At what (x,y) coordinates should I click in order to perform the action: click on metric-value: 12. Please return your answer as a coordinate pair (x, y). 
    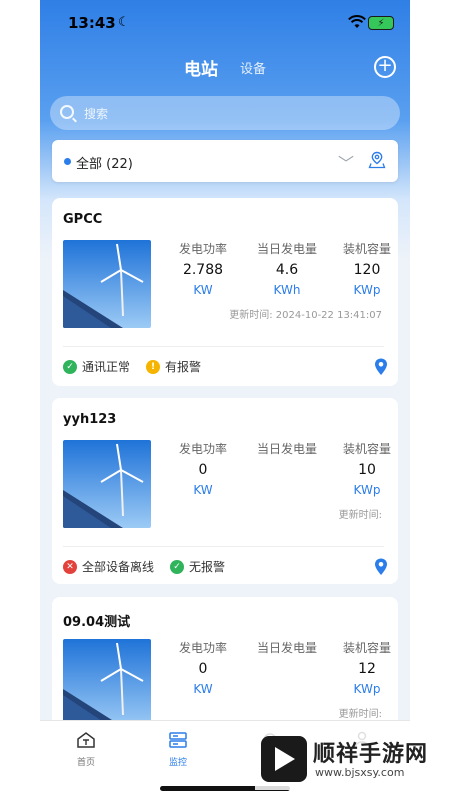
    Looking at the image, I should click on (367, 669).